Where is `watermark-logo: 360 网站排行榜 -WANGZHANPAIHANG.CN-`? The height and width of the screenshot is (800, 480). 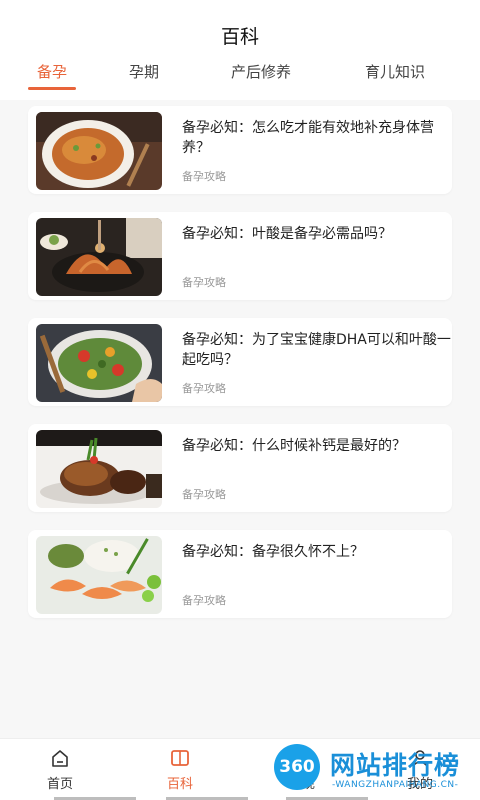 watermark-logo: 360 网站排行榜 -WANGZHANPAIHANG.CN- is located at coordinates (374, 770).